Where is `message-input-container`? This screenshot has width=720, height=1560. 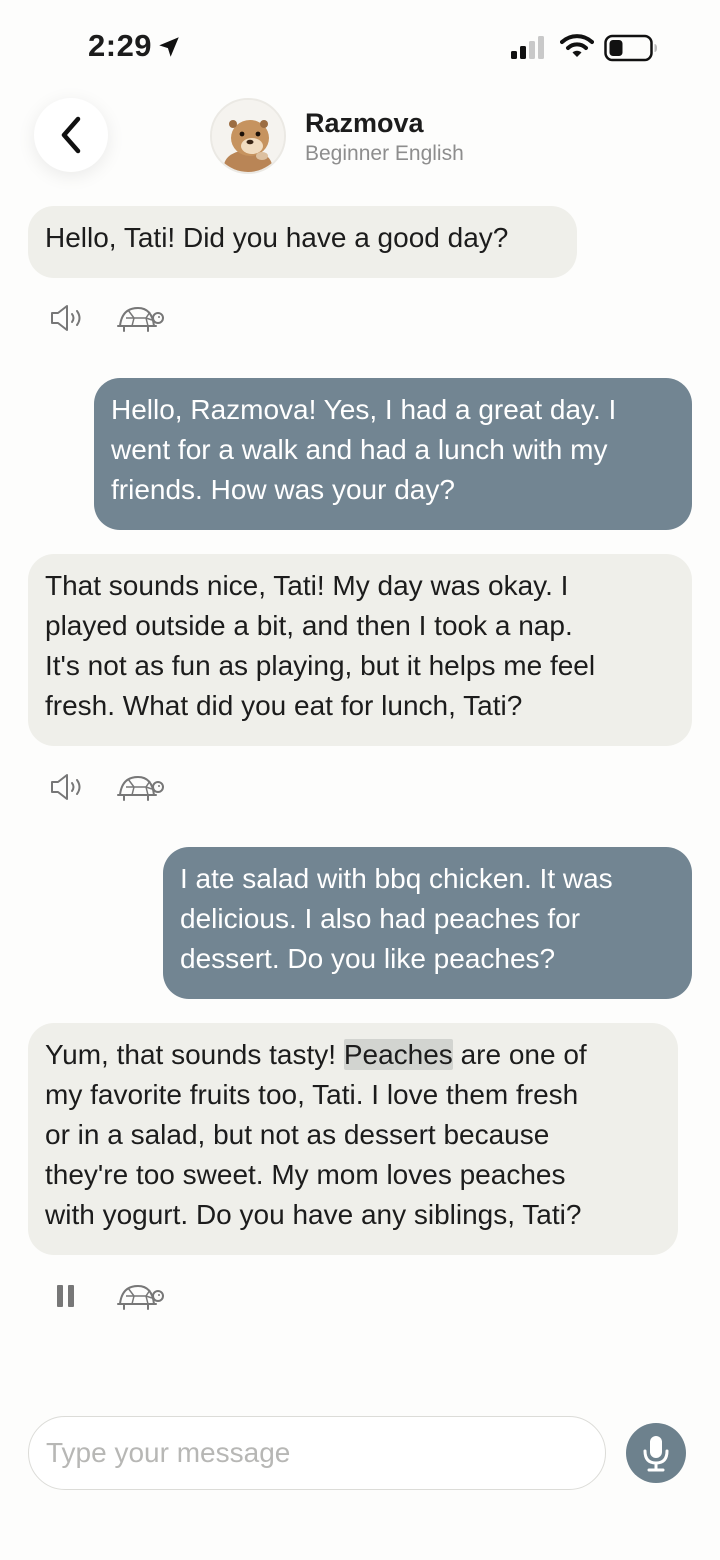 message-input-container is located at coordinates (317, 1453).